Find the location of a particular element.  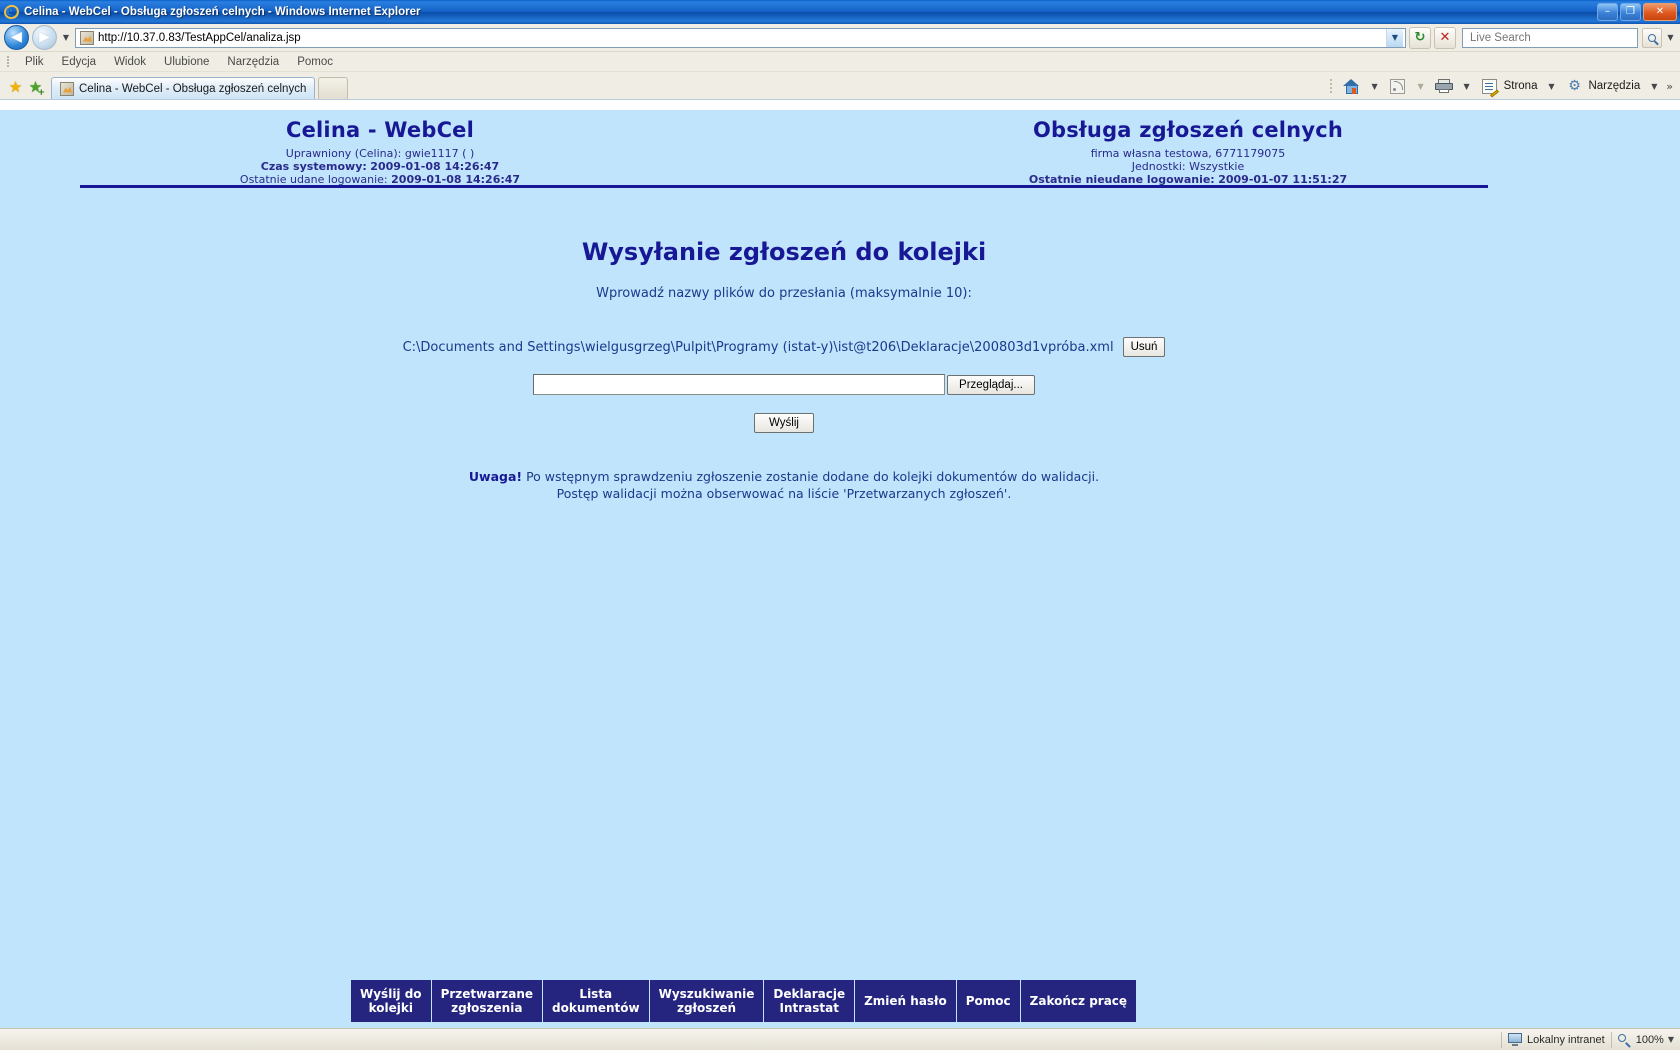

print-dropdown-button: ▼ is located at coordinates (1467, 86).